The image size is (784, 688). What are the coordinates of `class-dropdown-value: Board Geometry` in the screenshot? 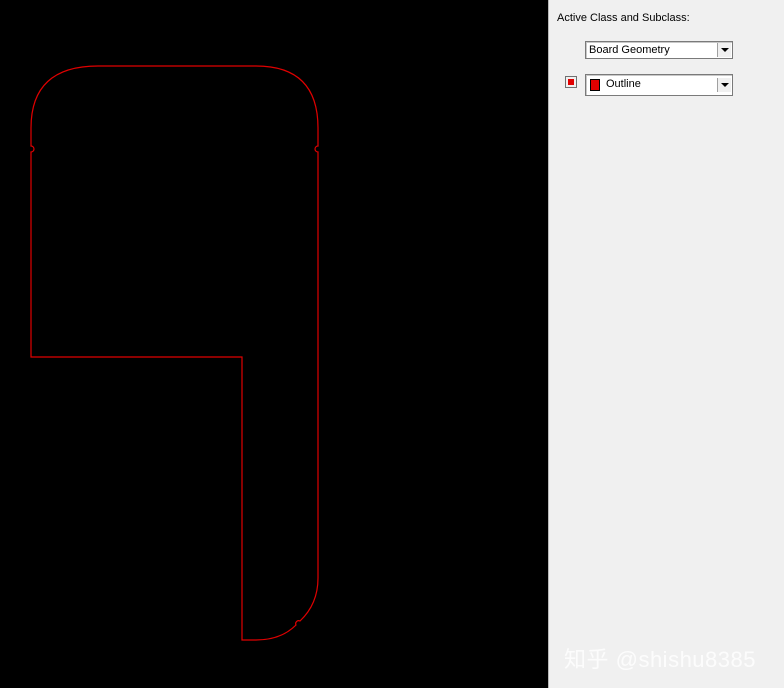 It's located at (629, 50).